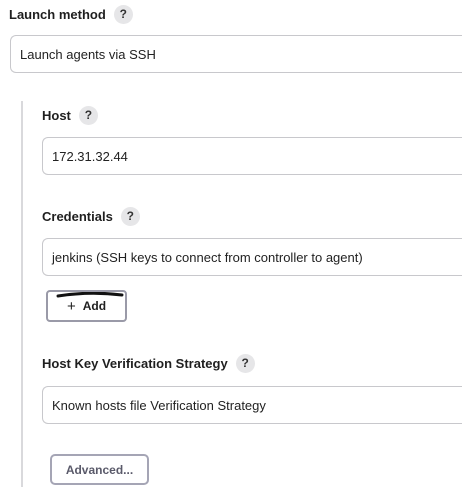 The image size is (462, 487). I want to click on host-help-icon: ?, so click(88, 115).